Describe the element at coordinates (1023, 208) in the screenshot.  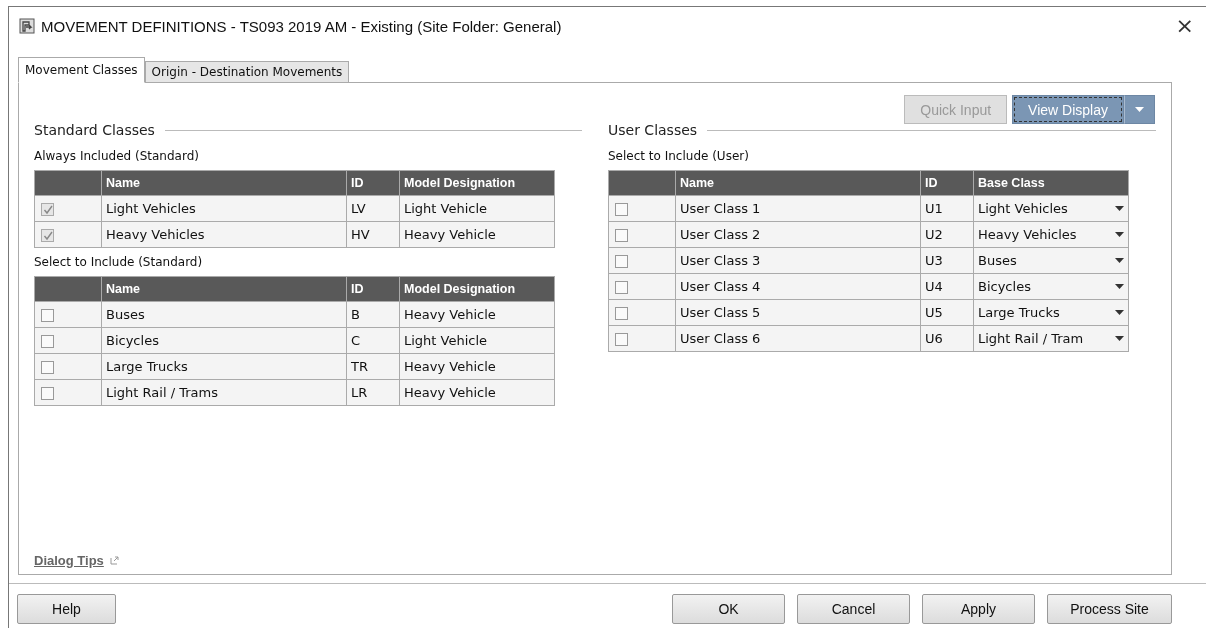
I see `dropdown-value: Light Vehicles` at that location.